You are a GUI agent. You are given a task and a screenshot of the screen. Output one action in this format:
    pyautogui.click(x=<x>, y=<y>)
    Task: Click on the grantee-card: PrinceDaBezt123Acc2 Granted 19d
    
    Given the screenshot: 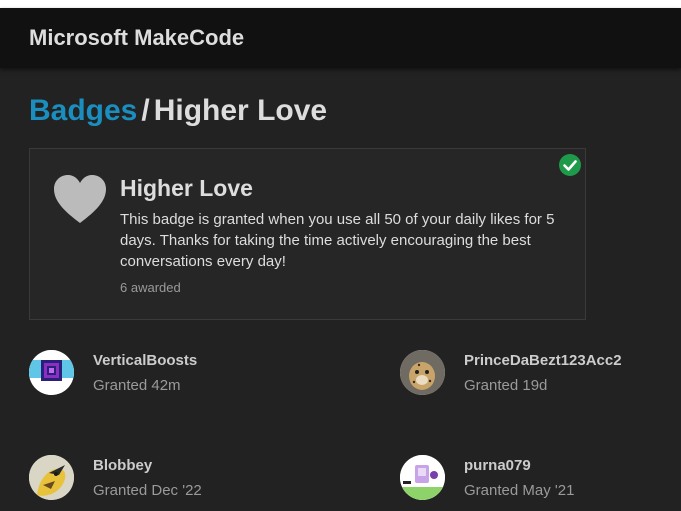 What is the action you would take?
    pyautogui.click(x=540, y=375)
    